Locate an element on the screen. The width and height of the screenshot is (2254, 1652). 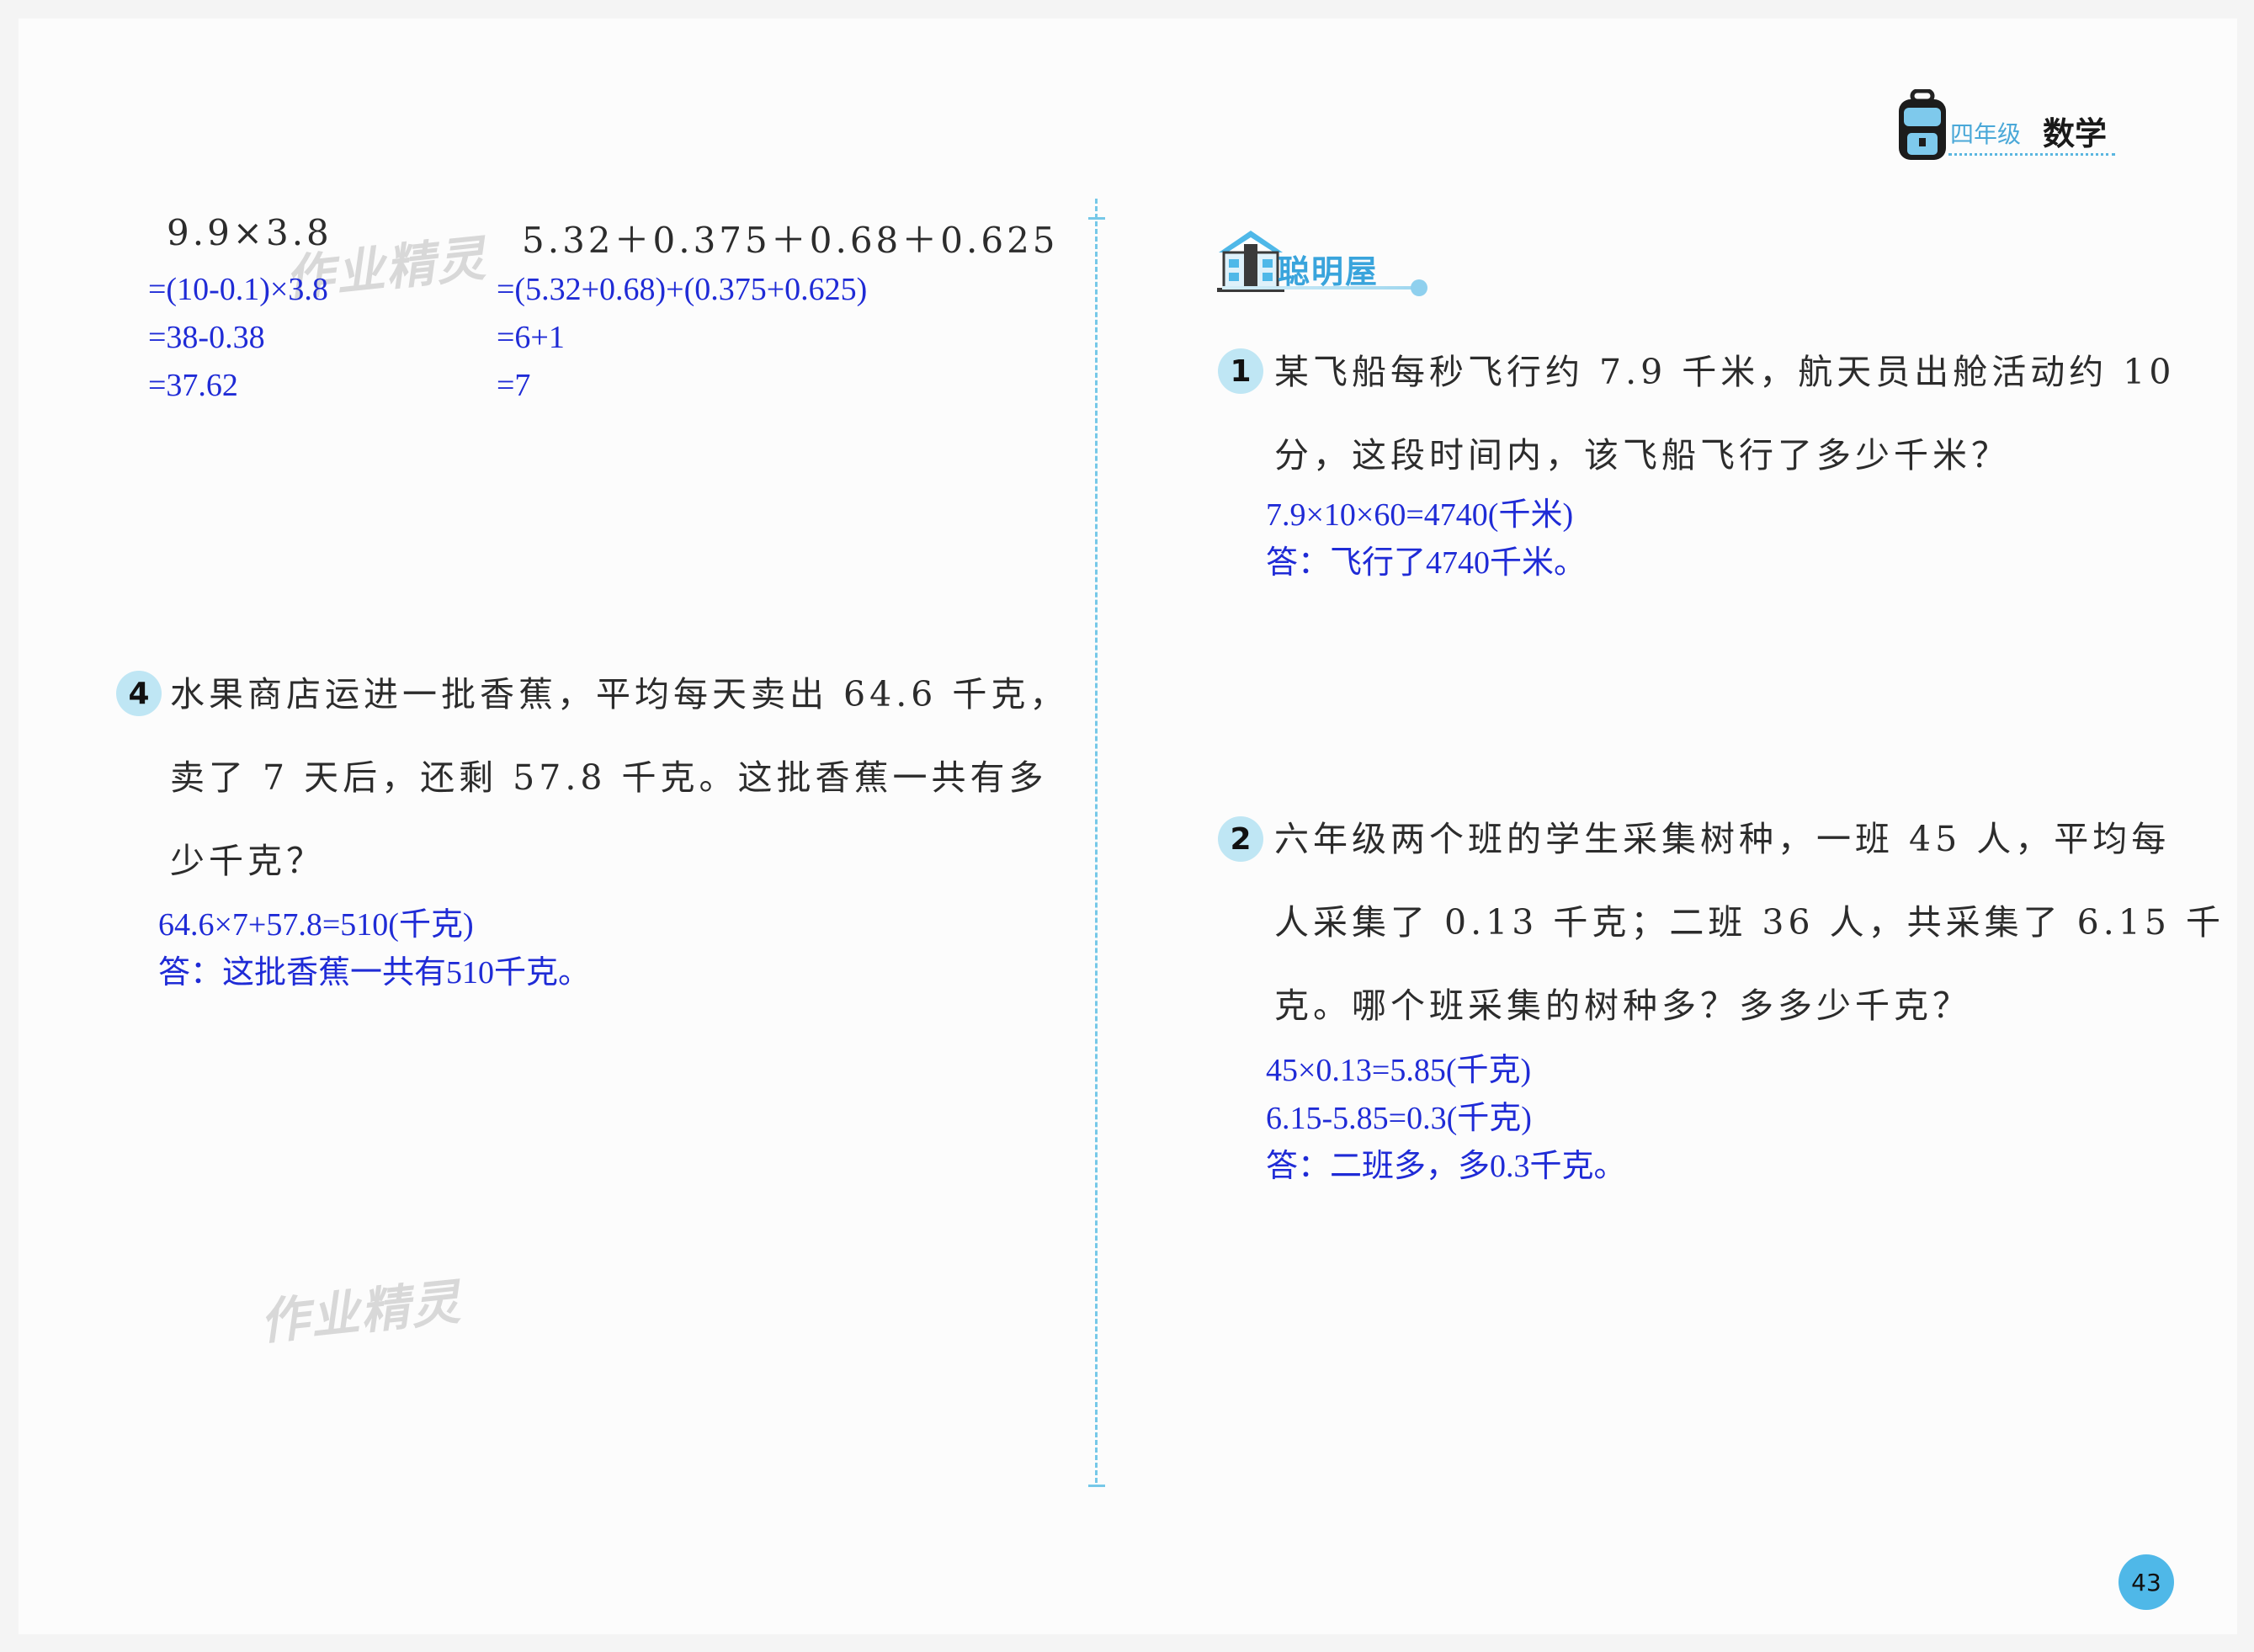
answer-step: 45×0.13=5.85(千克) is located at coordinates (1399, 1070).